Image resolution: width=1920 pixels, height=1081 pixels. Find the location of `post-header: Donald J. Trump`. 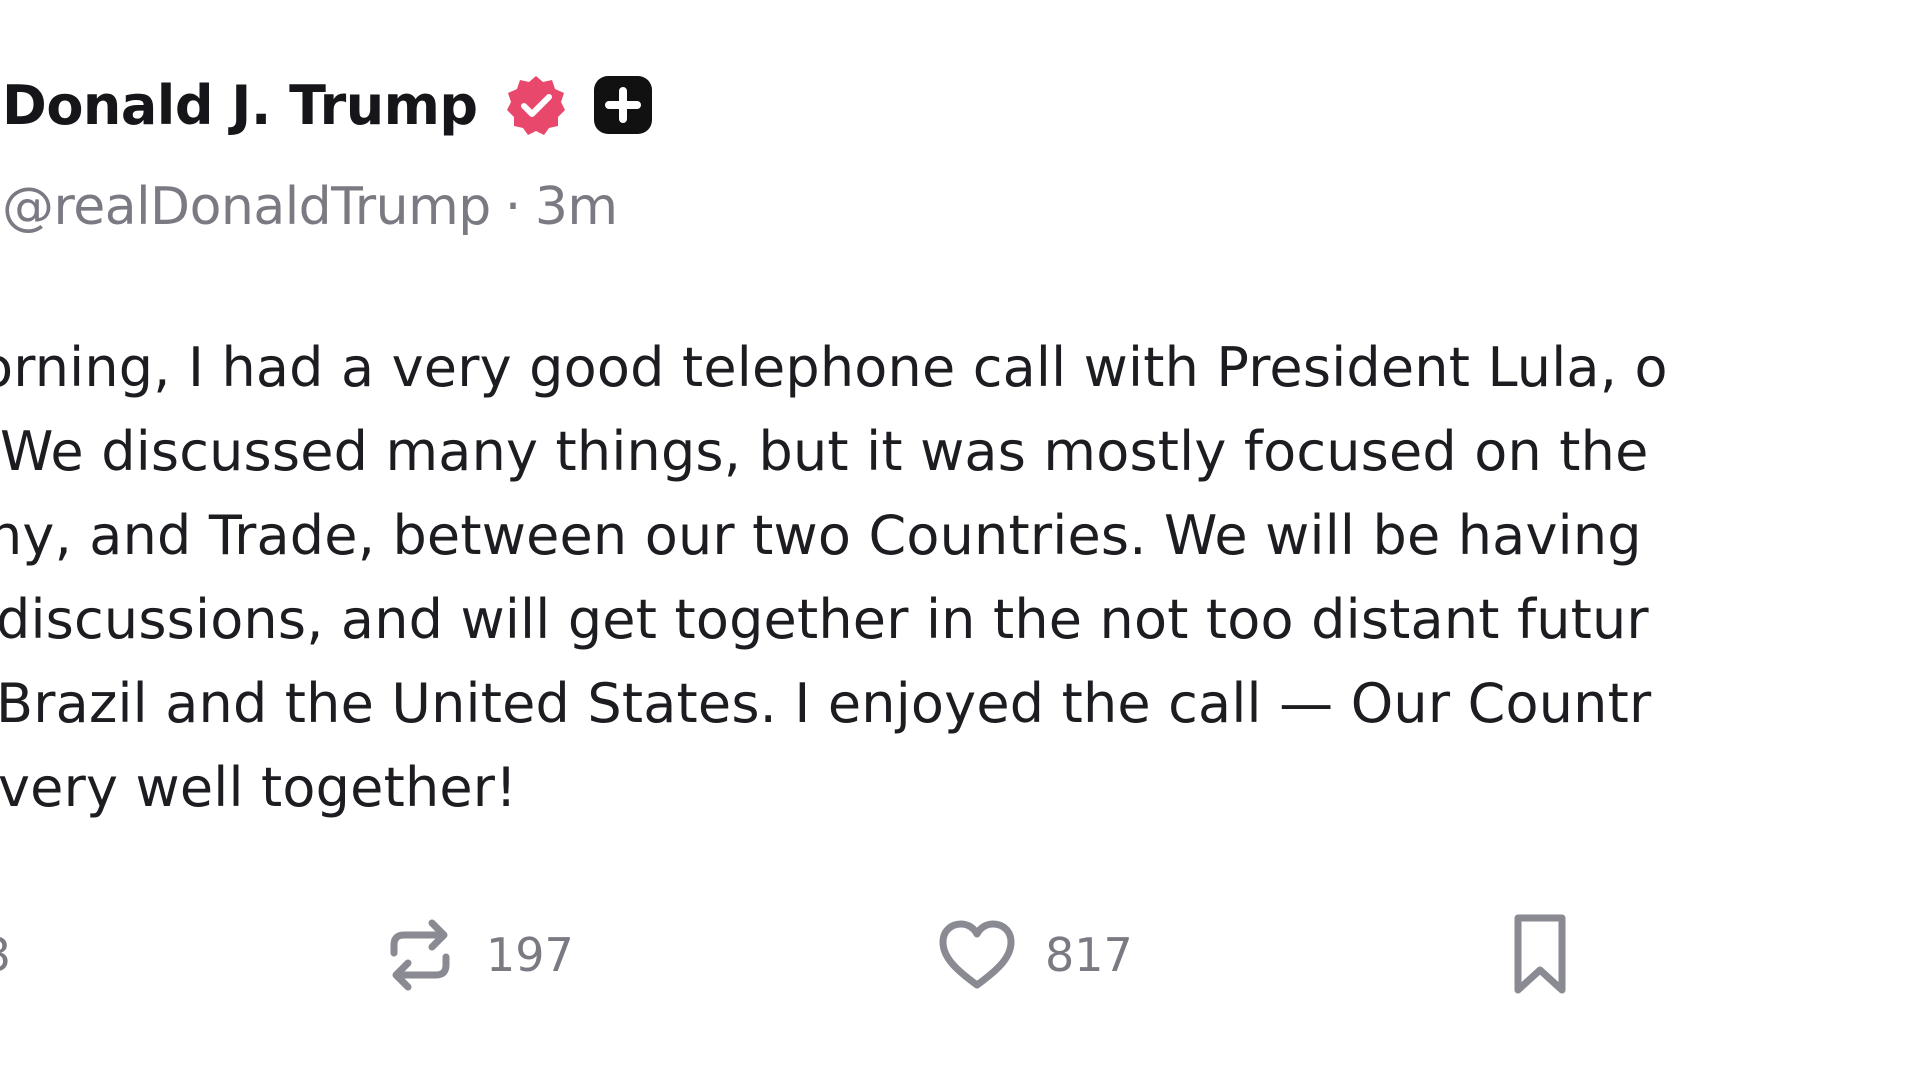

post-header: Donald J. Trump is located at coordinates (328, 105).